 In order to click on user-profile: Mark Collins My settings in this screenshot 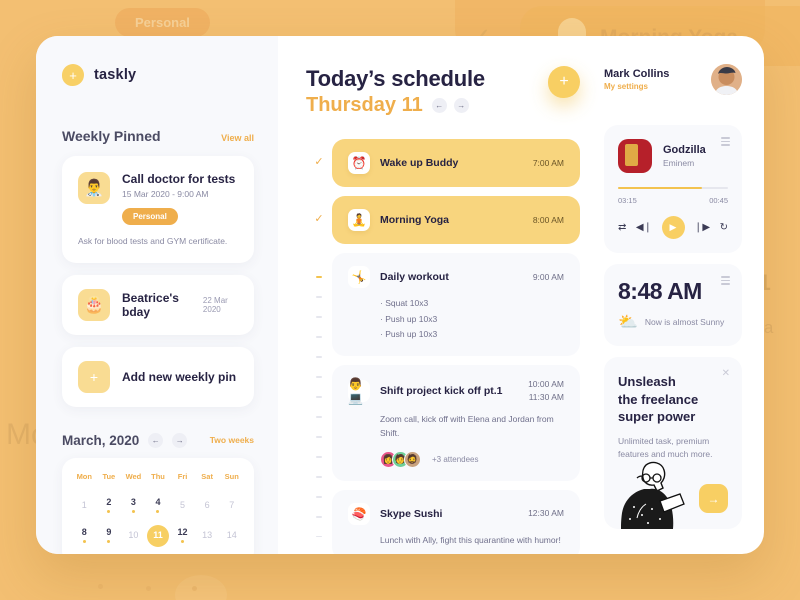, I will do `click(673, 79)`.